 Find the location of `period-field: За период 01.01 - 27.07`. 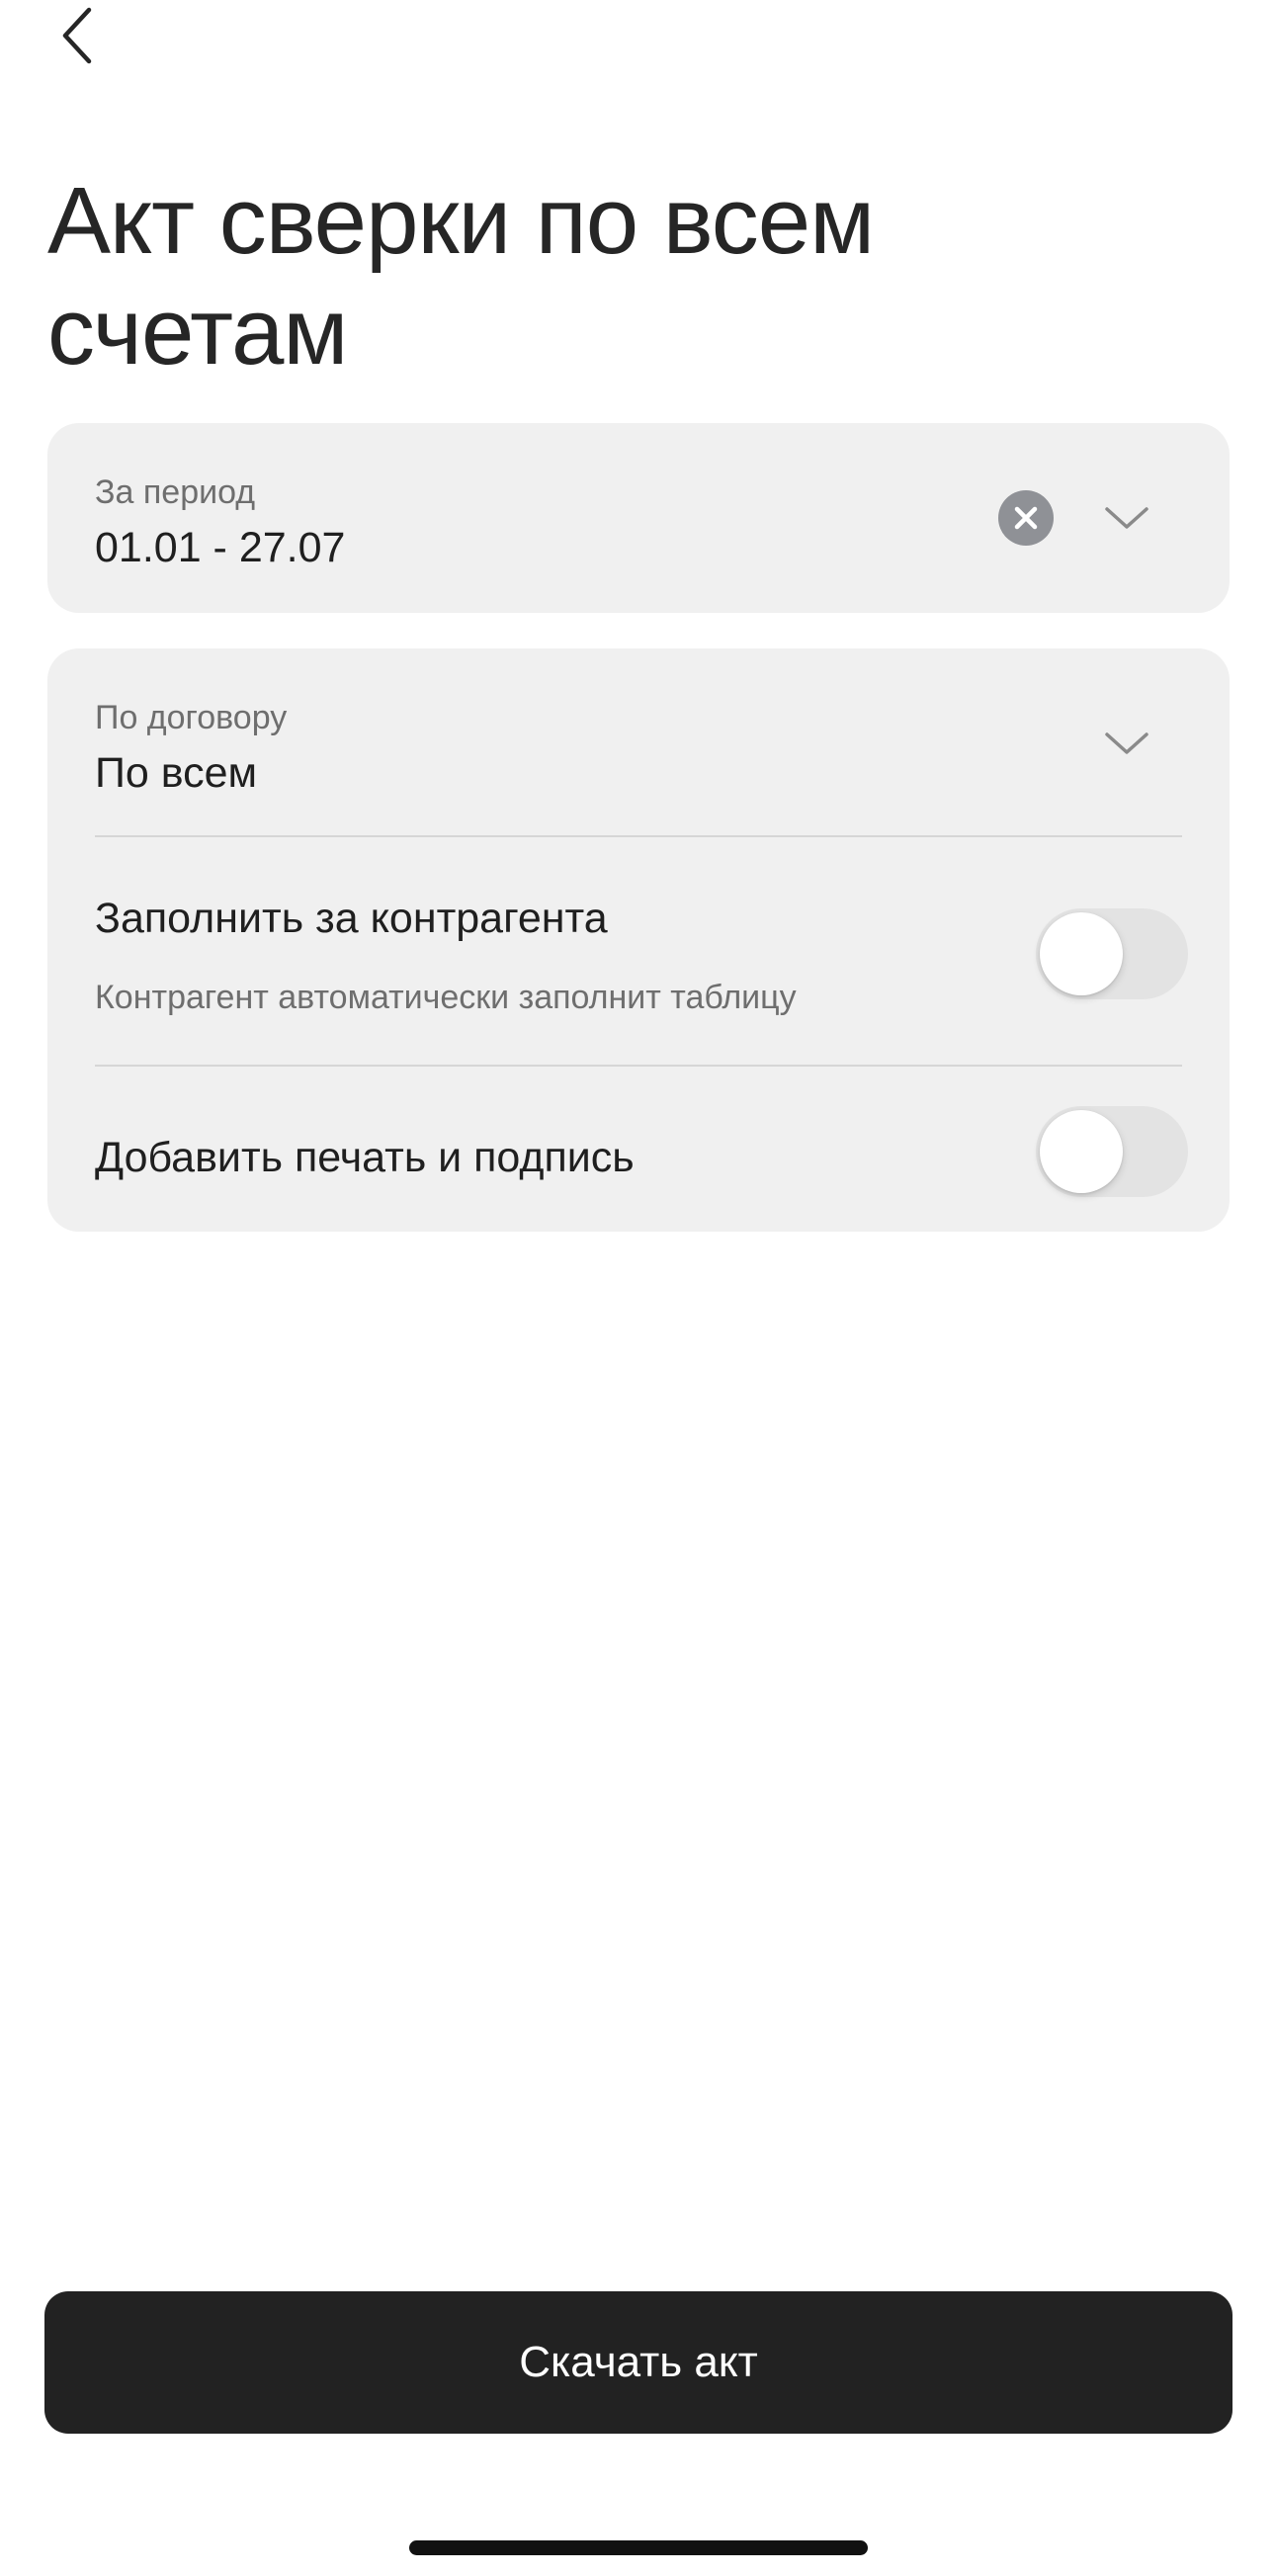

period-field: За период 01.01 - 27.07 is located at coordinates (638, 518).